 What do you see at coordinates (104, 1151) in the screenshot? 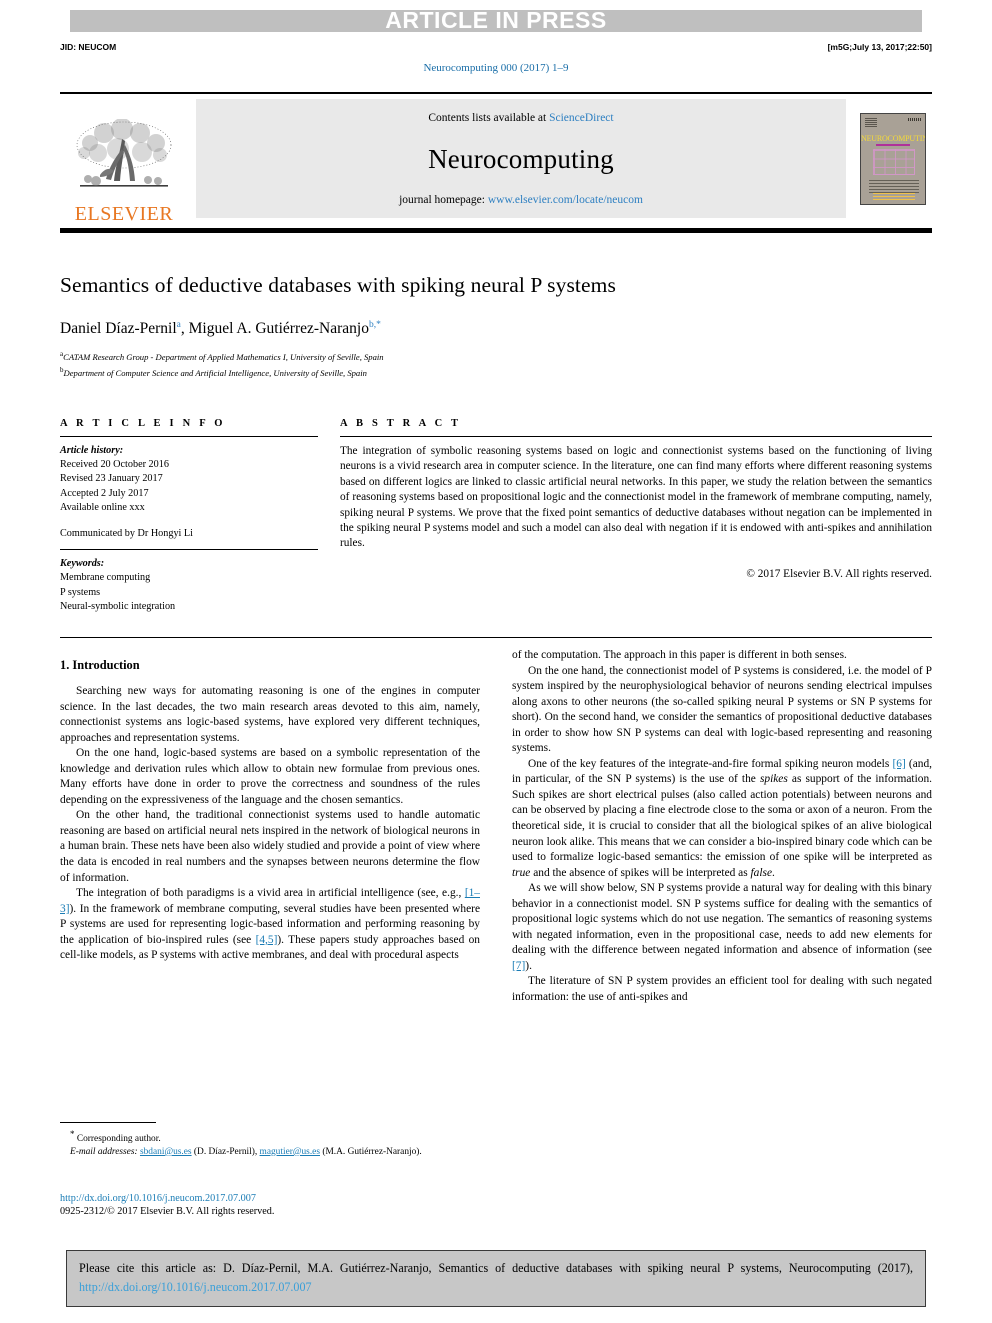
I see `email-addresses-label: E-mail addresses:` at bounding box center [104, 1151].